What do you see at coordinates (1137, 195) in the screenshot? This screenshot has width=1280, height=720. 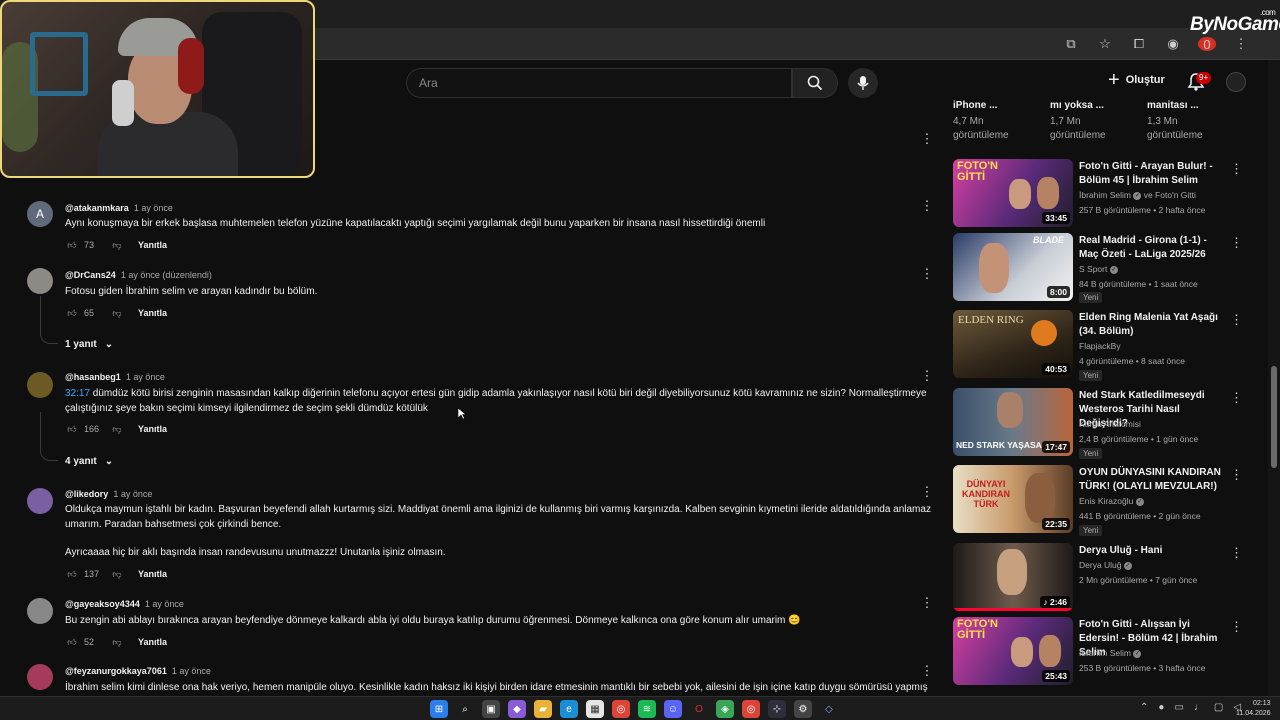 I see `channel-name: İbrahim Selim ✓ ve Foto'n Gitti` at bounding box center [1137, 195].